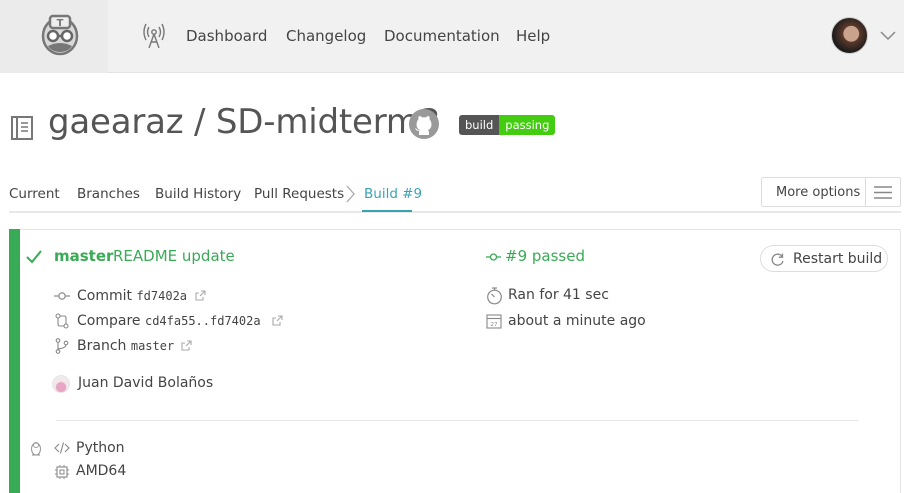 The width and height of the screenshot is (904, 493). What do you see at coordinates (244, 122) in the screenshot?
I see `repo-title: gaearaz / SD-midterm3` at bounding box center [244, 122].